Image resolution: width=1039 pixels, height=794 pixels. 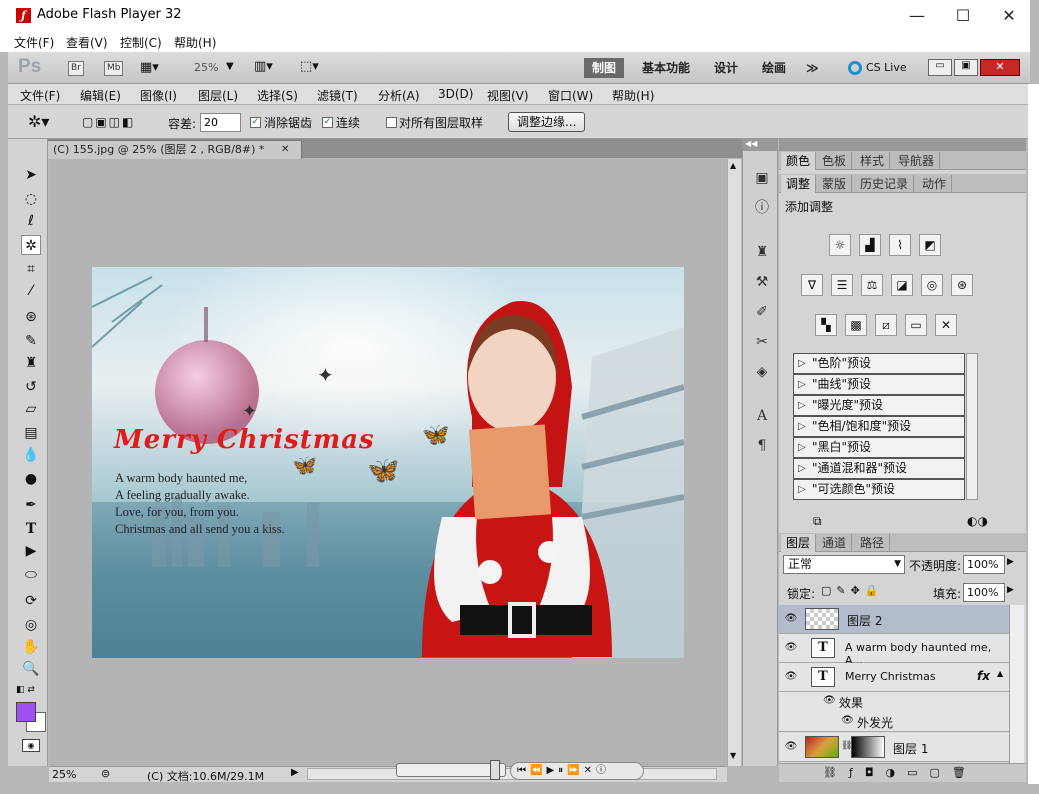 What do you see at coordinates (886, 67) in the screenshot?
I see `cs-live-button: CS Live` at bounding box center [886, 67].